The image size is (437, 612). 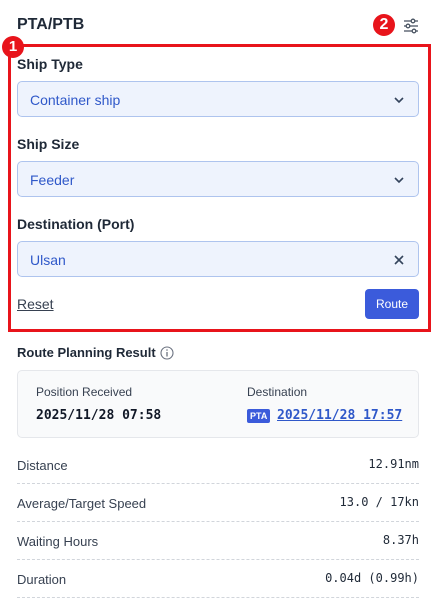 I want to click on pta-tag: PTA, so click(x=259, y=416).